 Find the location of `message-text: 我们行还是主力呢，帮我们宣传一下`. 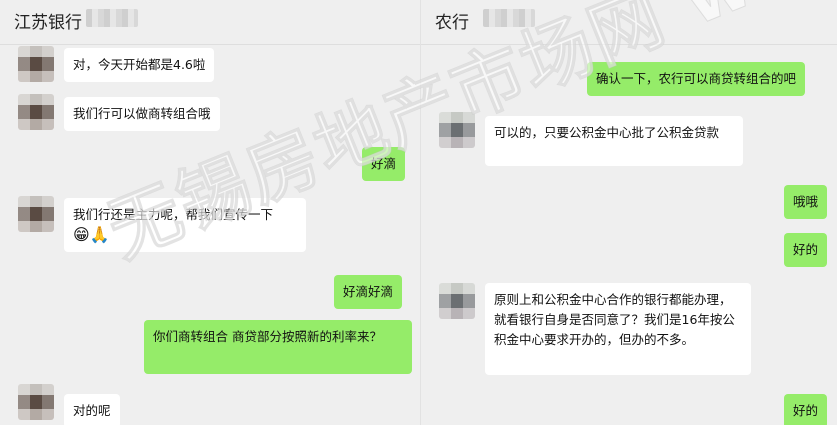

message-text: 我们行还是主力呢，帮我们宣传一下 is located at coordinates (173, 214).